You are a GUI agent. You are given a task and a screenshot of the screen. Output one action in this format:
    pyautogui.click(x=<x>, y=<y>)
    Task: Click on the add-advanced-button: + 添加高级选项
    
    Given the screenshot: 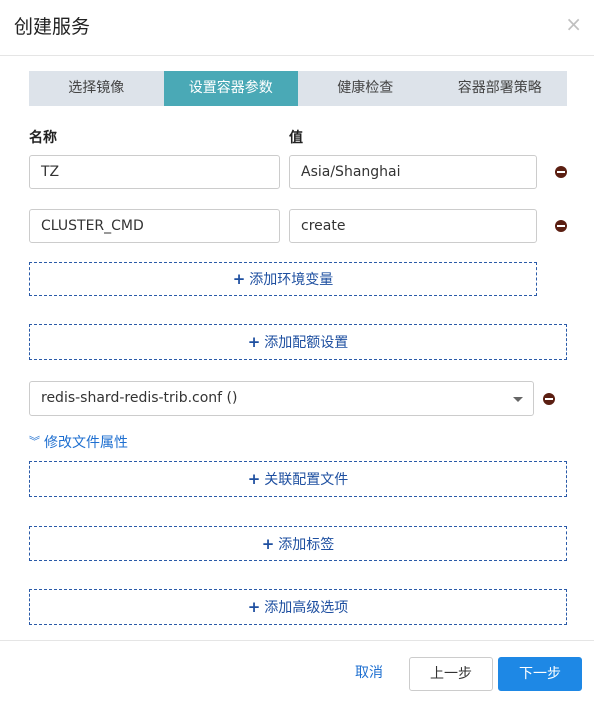 What is the action you would take?
    pyautogui.click(x=298, y=607)
    